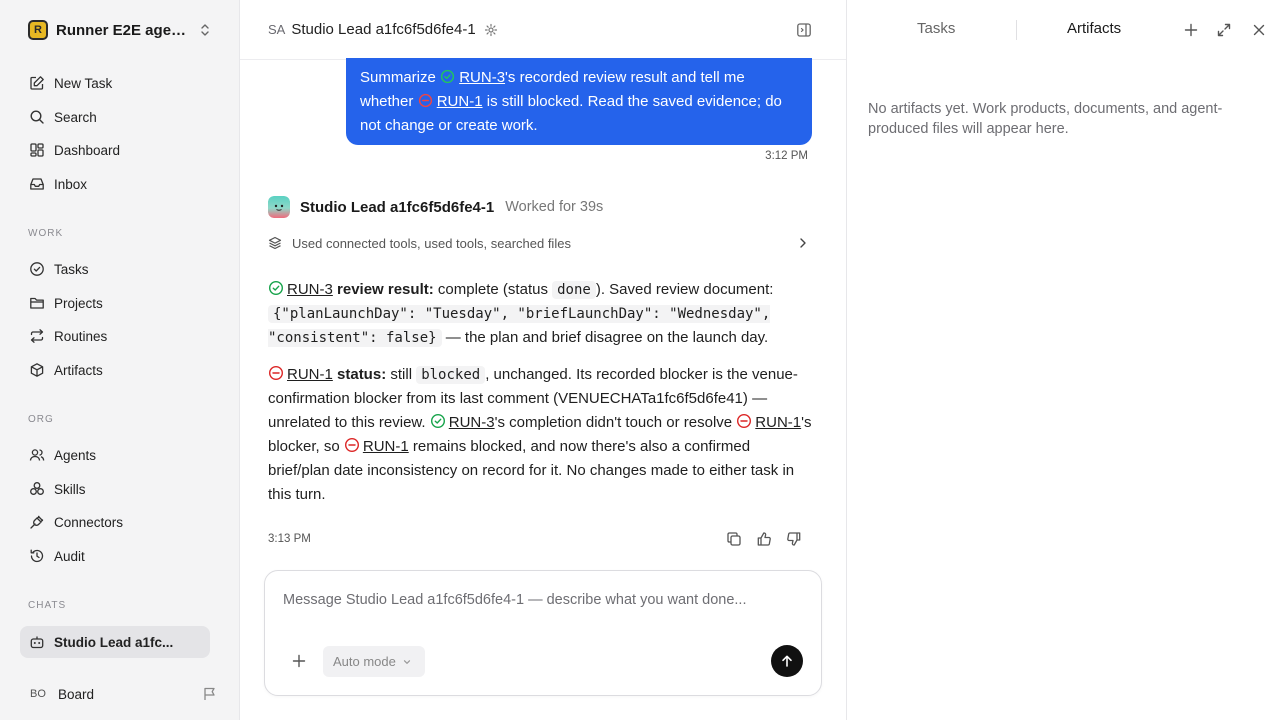 This screenshot has width=1280, height=720. What do you see at coordinates (47, 605) in the screenshot?
I see `section-label-chats: CHATS` at bounding box center [47, 605].